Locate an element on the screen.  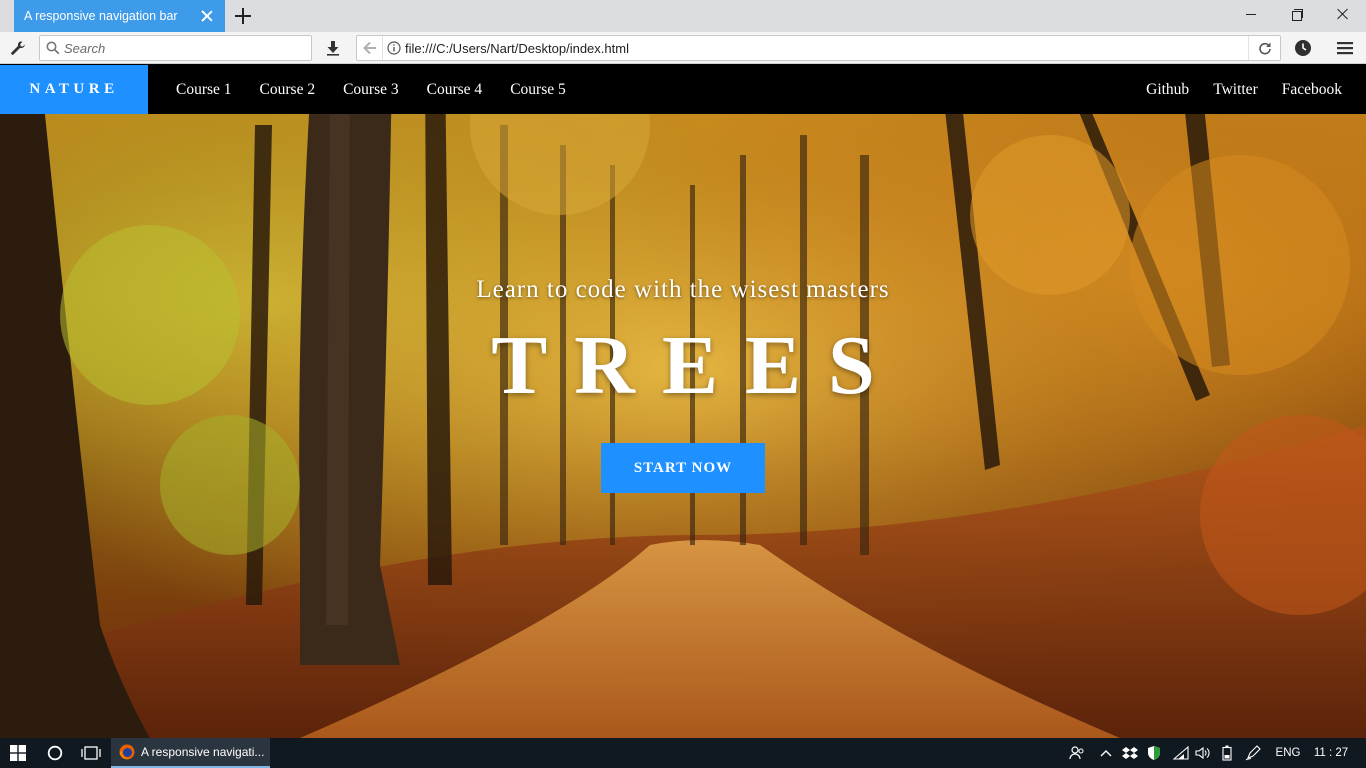
browser-toolbar: file:///C:/Users/Nart/Desktop/index.html is located at coordinates (683, 48).